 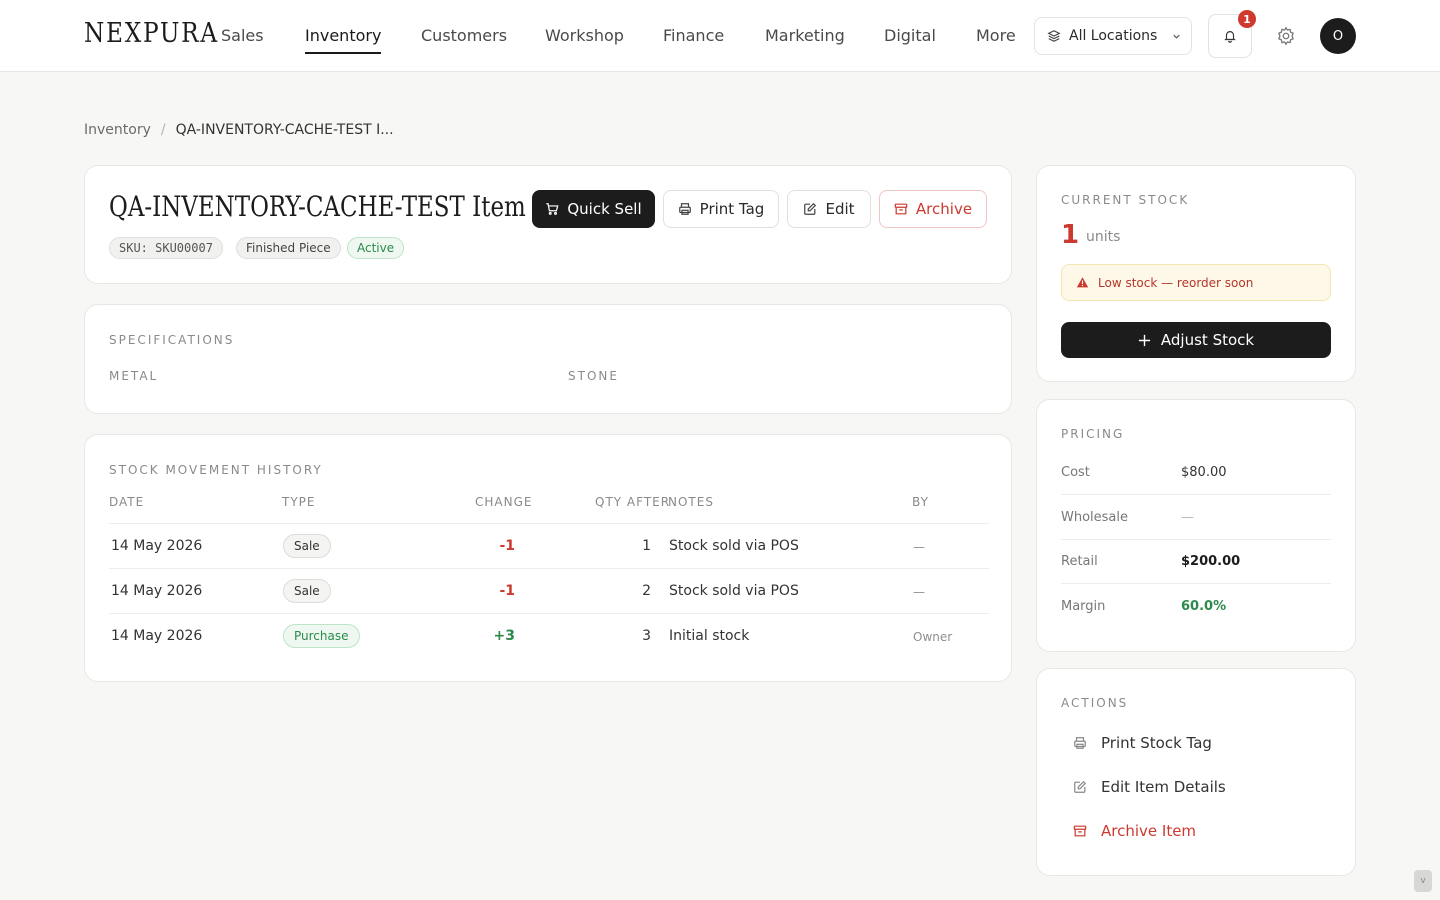 What do you see at coordinates (920, 502) in the screenshot?
I see `column-header-by: BY` at bounding box center [920, 502].